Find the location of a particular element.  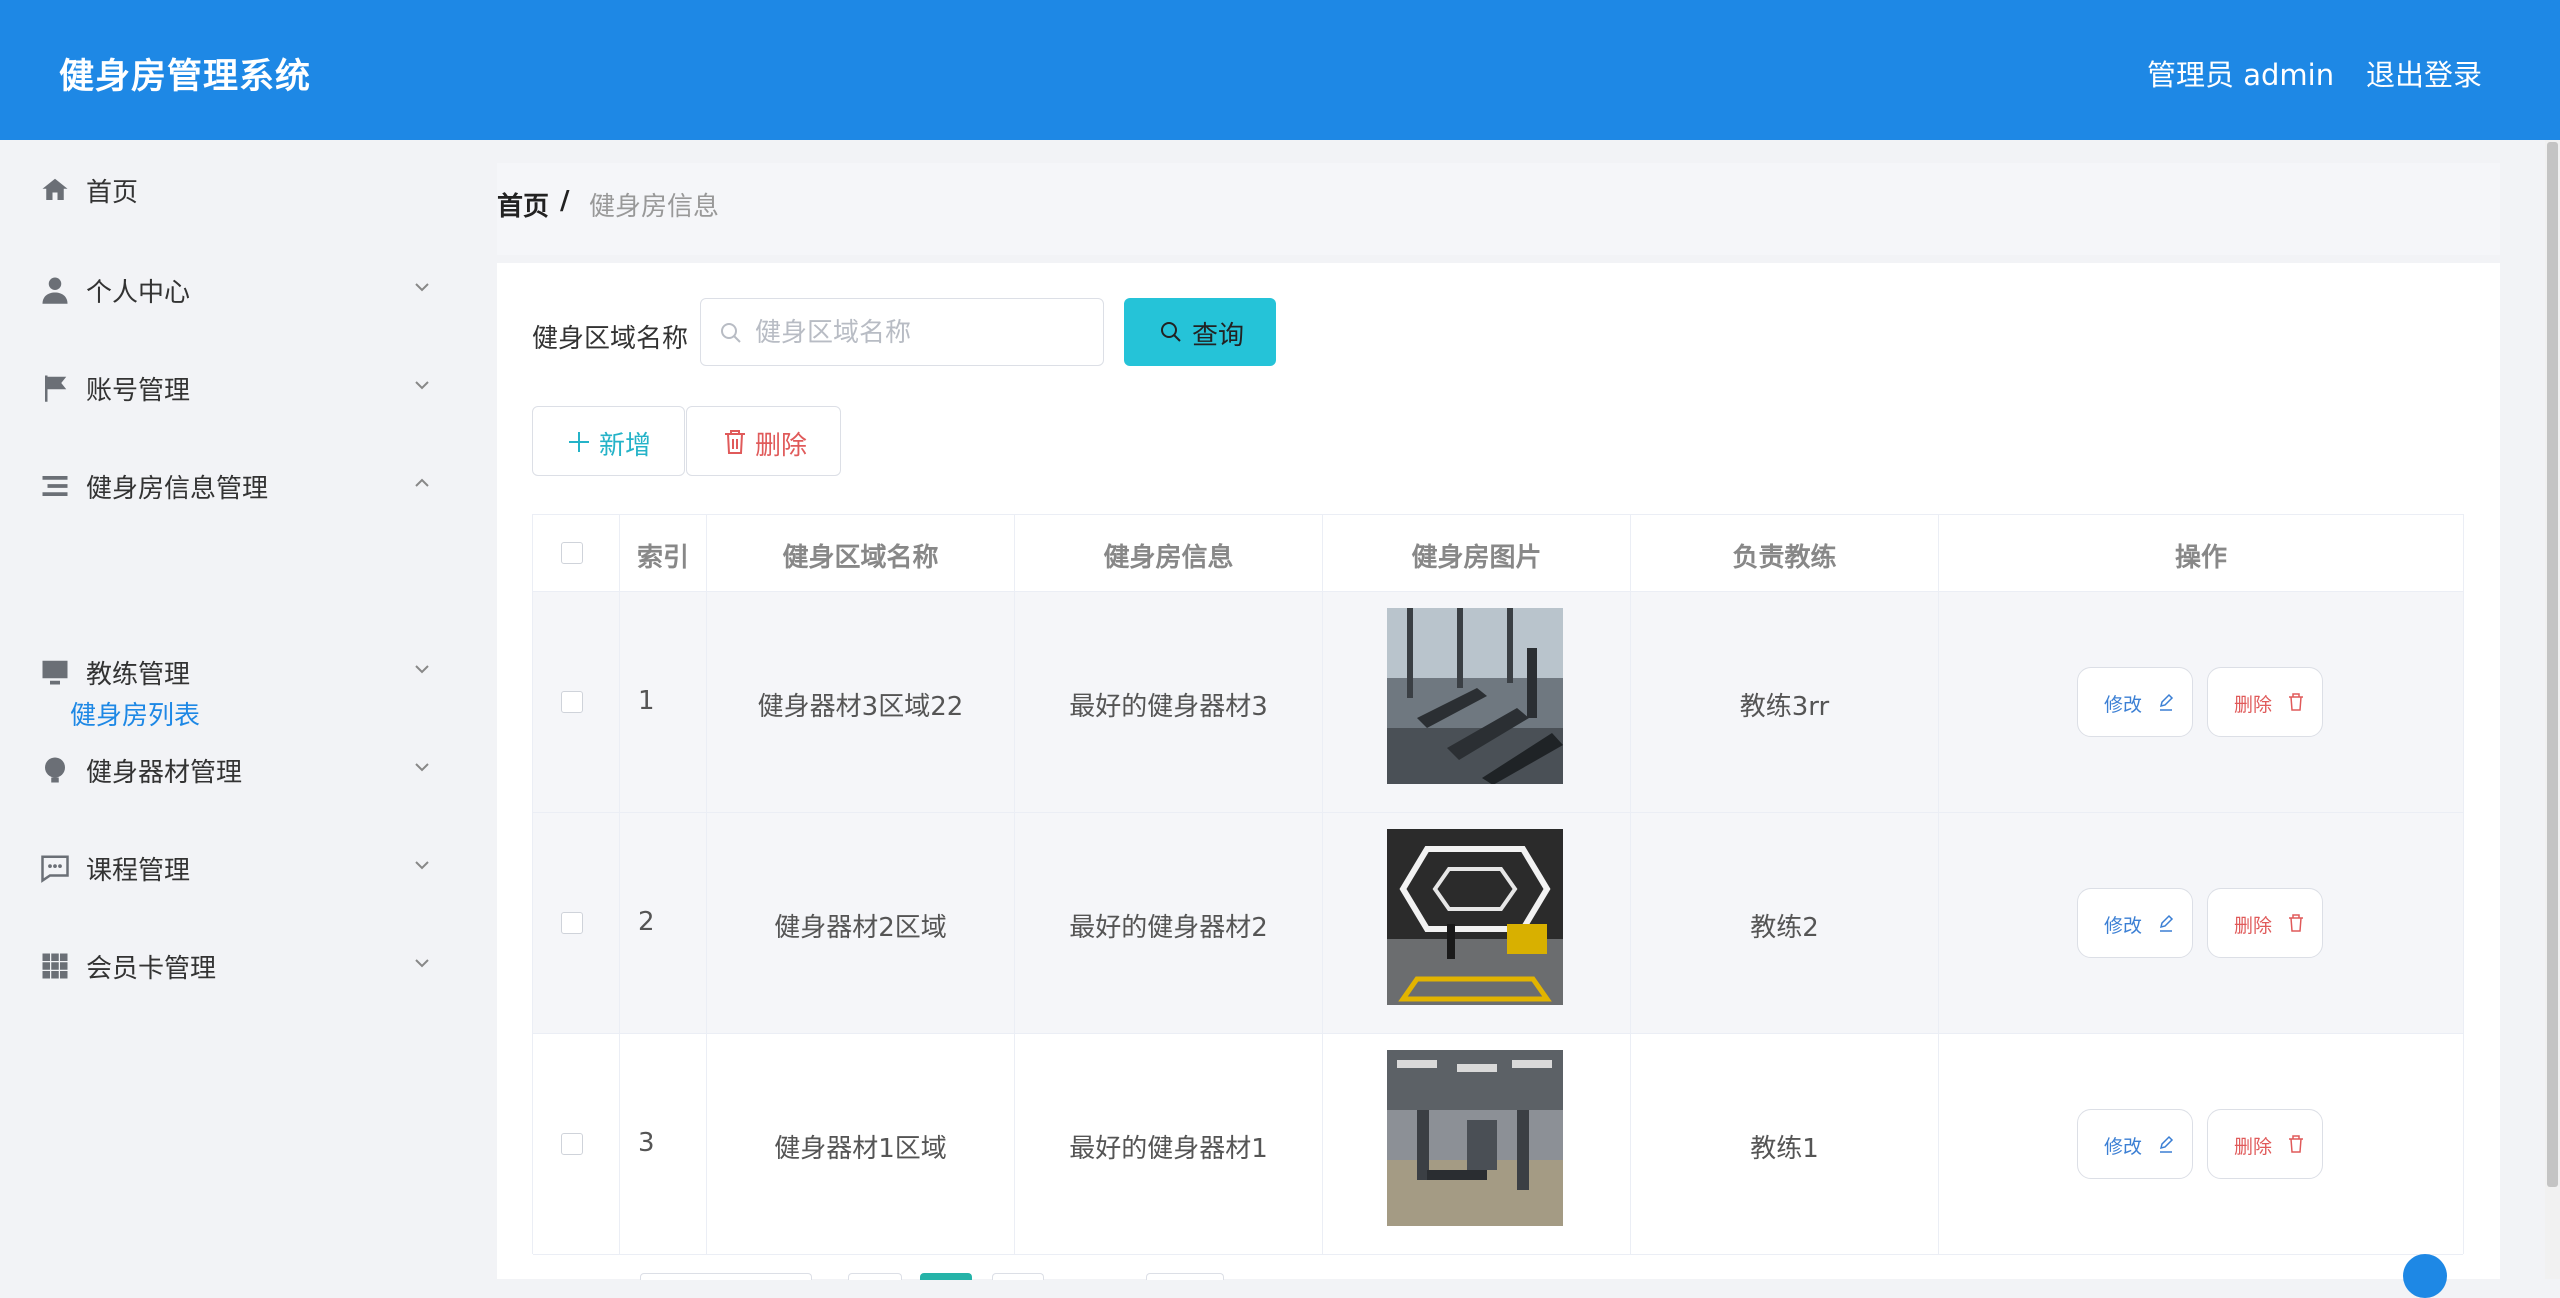

user-icon is located at coordinates (55, 290).